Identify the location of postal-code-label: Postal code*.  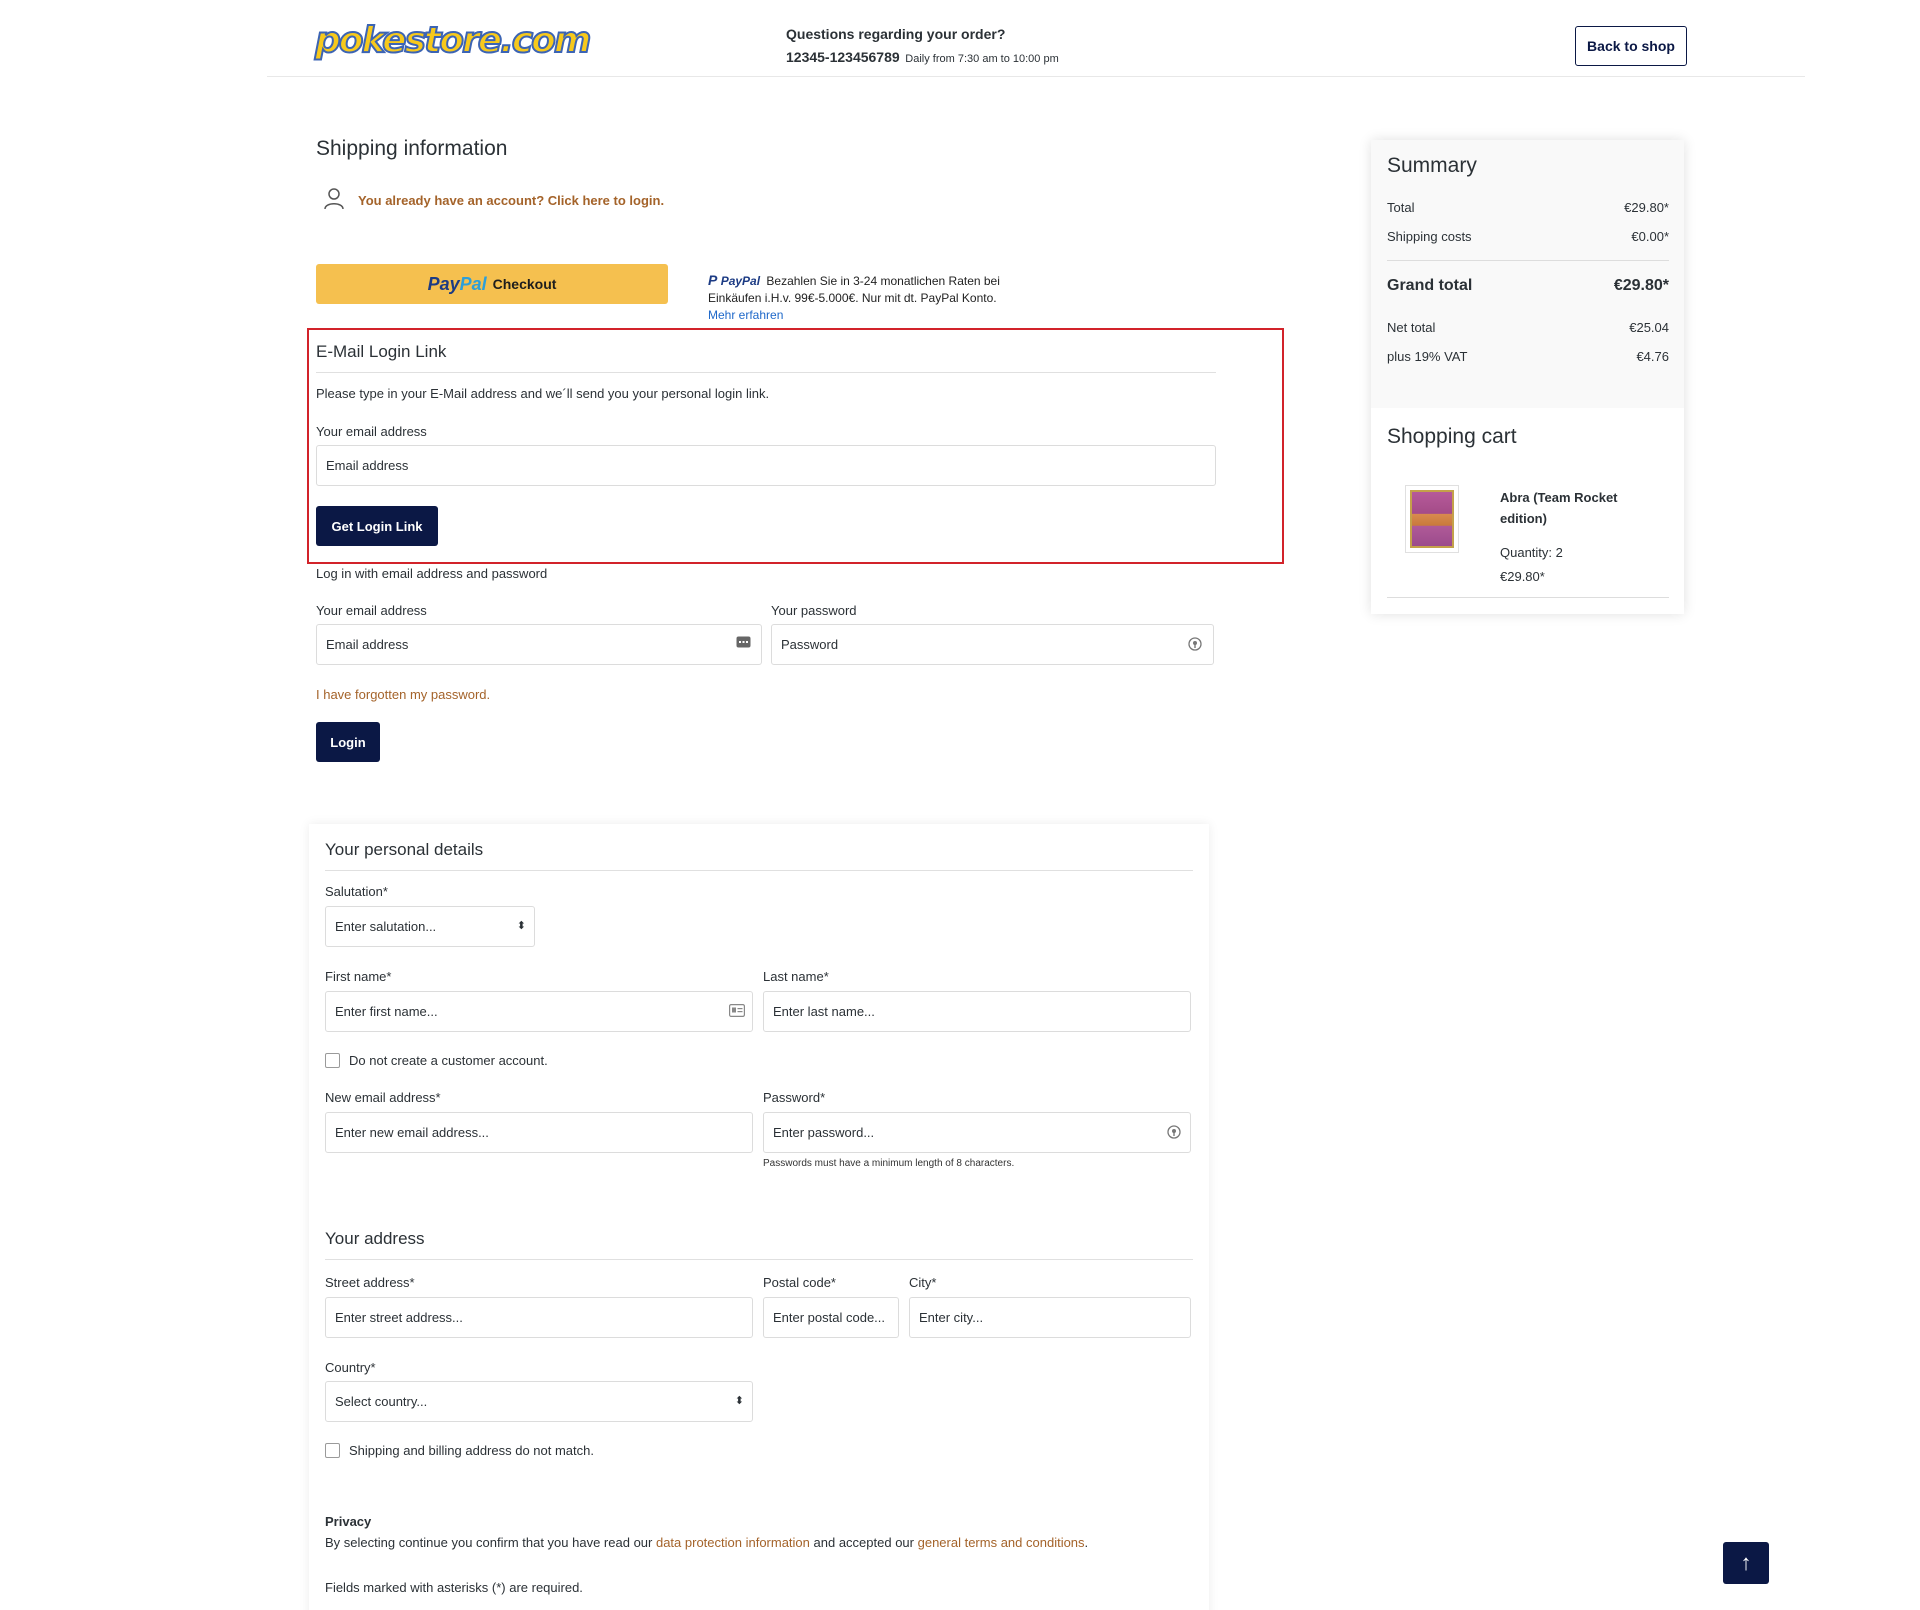
(799, 1282).